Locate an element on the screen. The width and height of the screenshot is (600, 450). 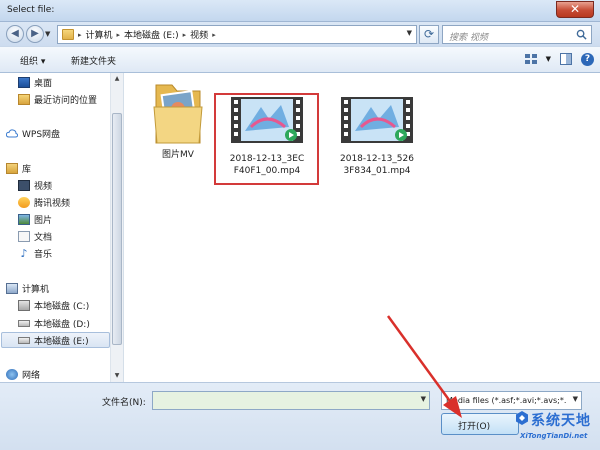
nav-label: 本地磁盘 (C:) is located at coordinates (62, 306).